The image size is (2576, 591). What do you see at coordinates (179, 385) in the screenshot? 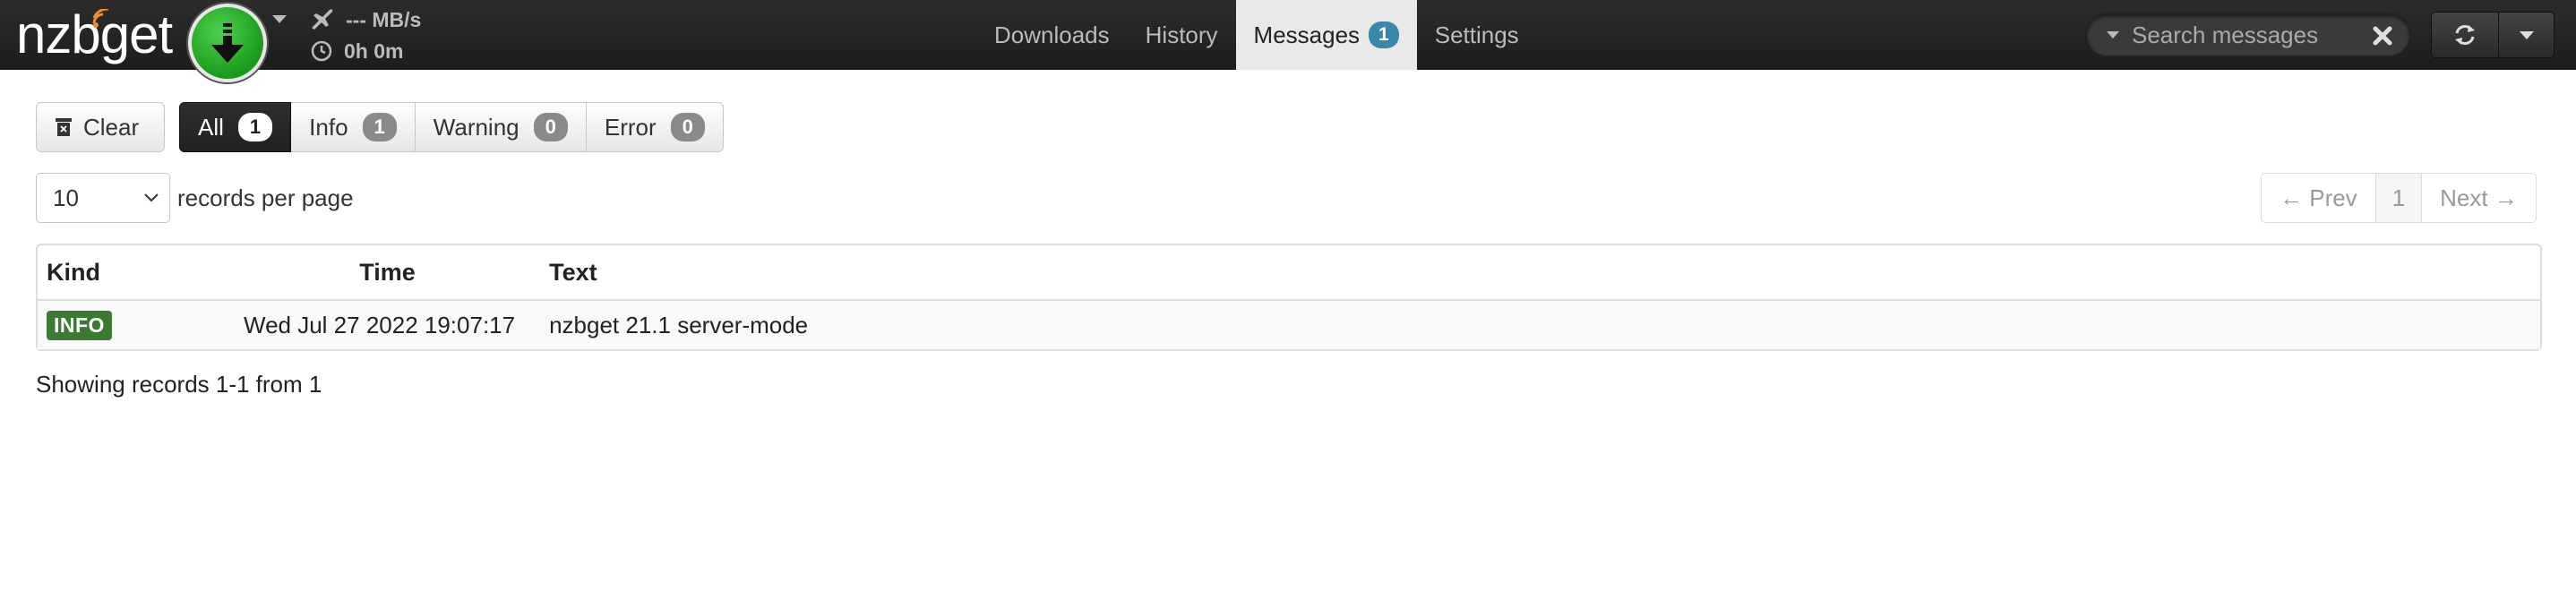
I see `records-info: Showing records 1-1 from 1` at bounding box center [179, 385].